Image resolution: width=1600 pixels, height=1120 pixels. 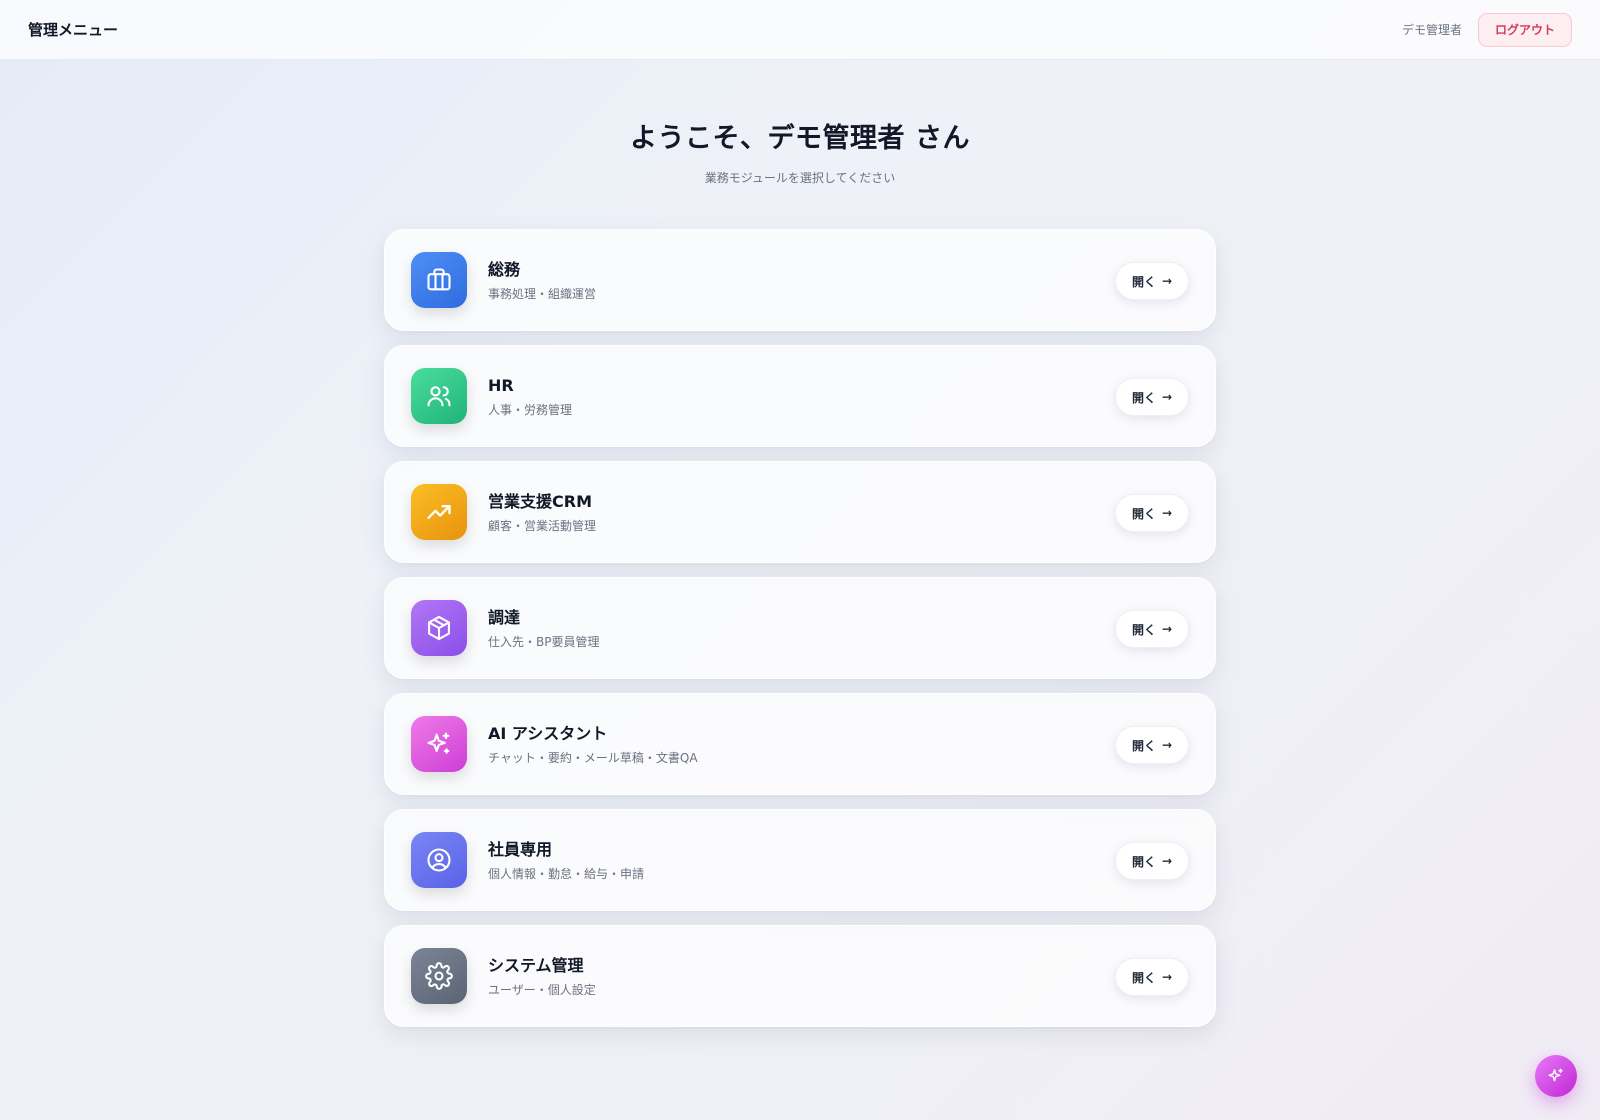 What do you see at coordinates (566, 860) in the screenshot?
I see `module-text: 社員専用 個人情報・勤怠・給与・申請` at bounding box center [566, 860].